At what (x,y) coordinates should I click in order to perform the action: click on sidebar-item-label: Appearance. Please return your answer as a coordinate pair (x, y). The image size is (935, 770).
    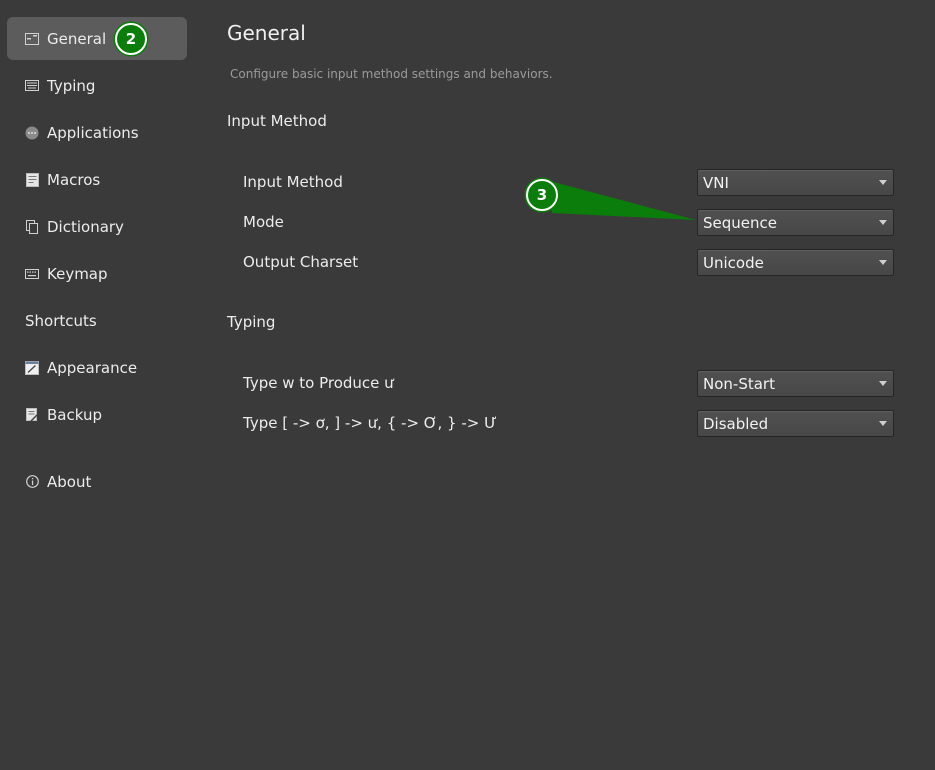
    Looking at the image, I should click on (92, 367).